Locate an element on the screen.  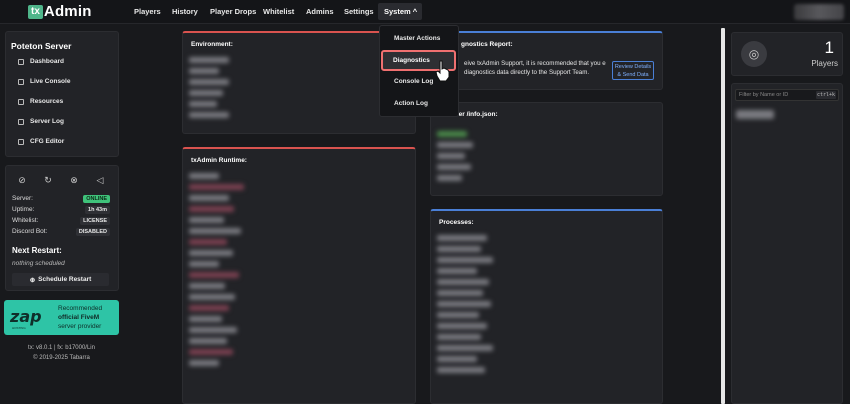
panel-title: txAdmin Runtime: is located at coordinates (219, 160).